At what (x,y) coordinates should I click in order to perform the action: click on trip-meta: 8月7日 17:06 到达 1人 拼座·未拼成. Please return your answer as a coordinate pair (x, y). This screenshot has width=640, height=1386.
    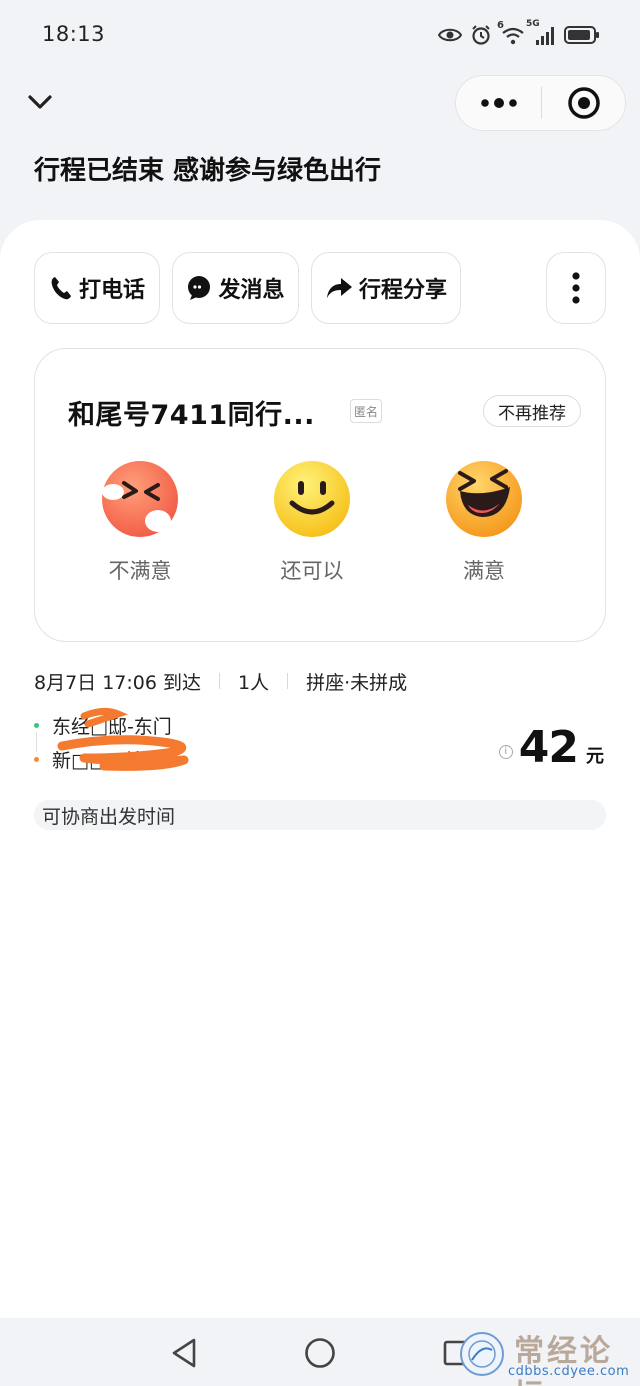
    Looking at the image, I should click on (220, 681).